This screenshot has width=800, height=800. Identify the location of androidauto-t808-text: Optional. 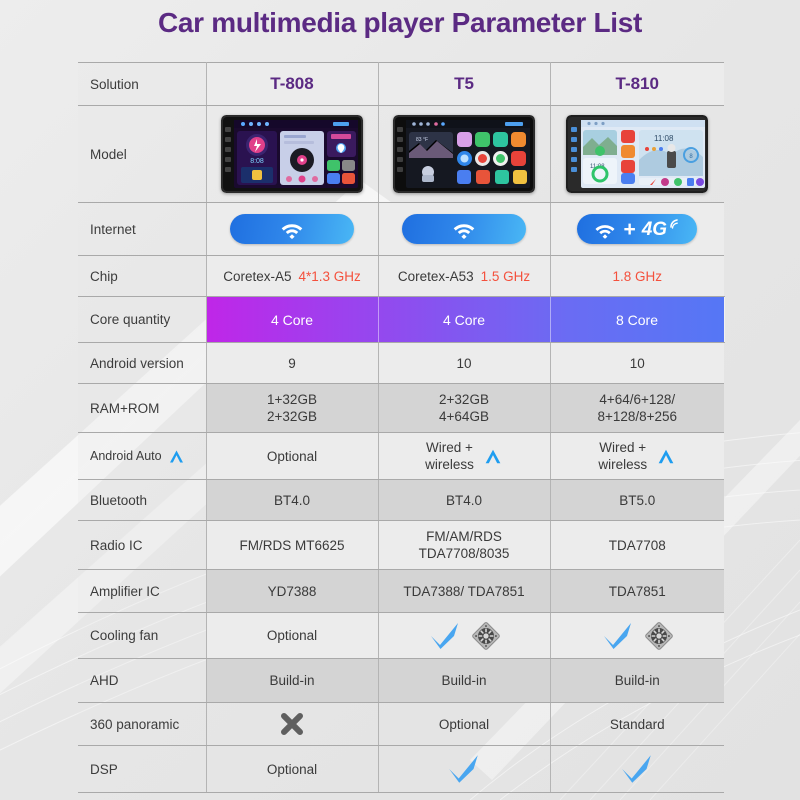
(292, 456).